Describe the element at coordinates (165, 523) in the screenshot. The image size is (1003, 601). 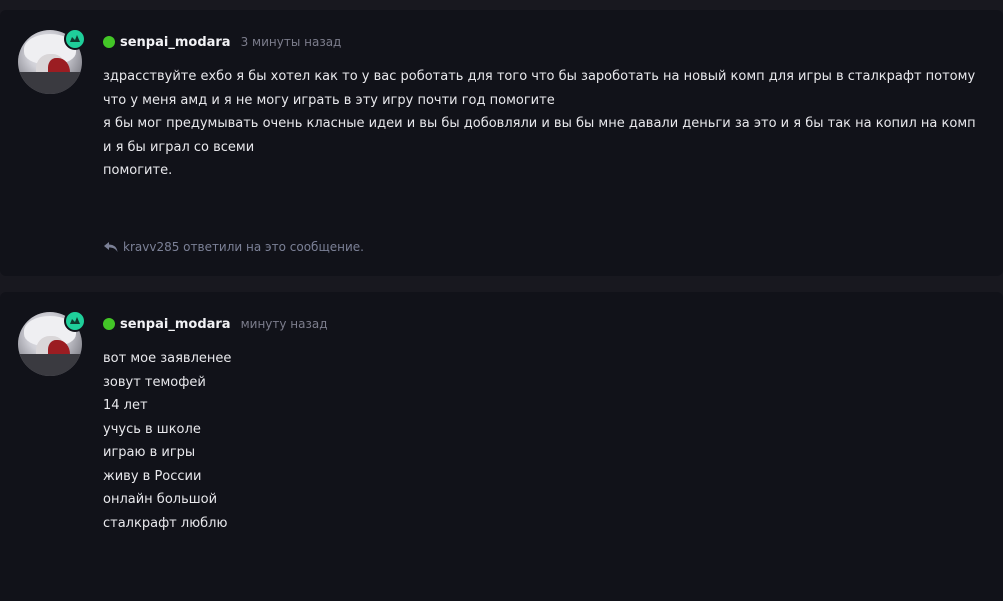
I see `message-line: сталкрафт люблю` at that location.